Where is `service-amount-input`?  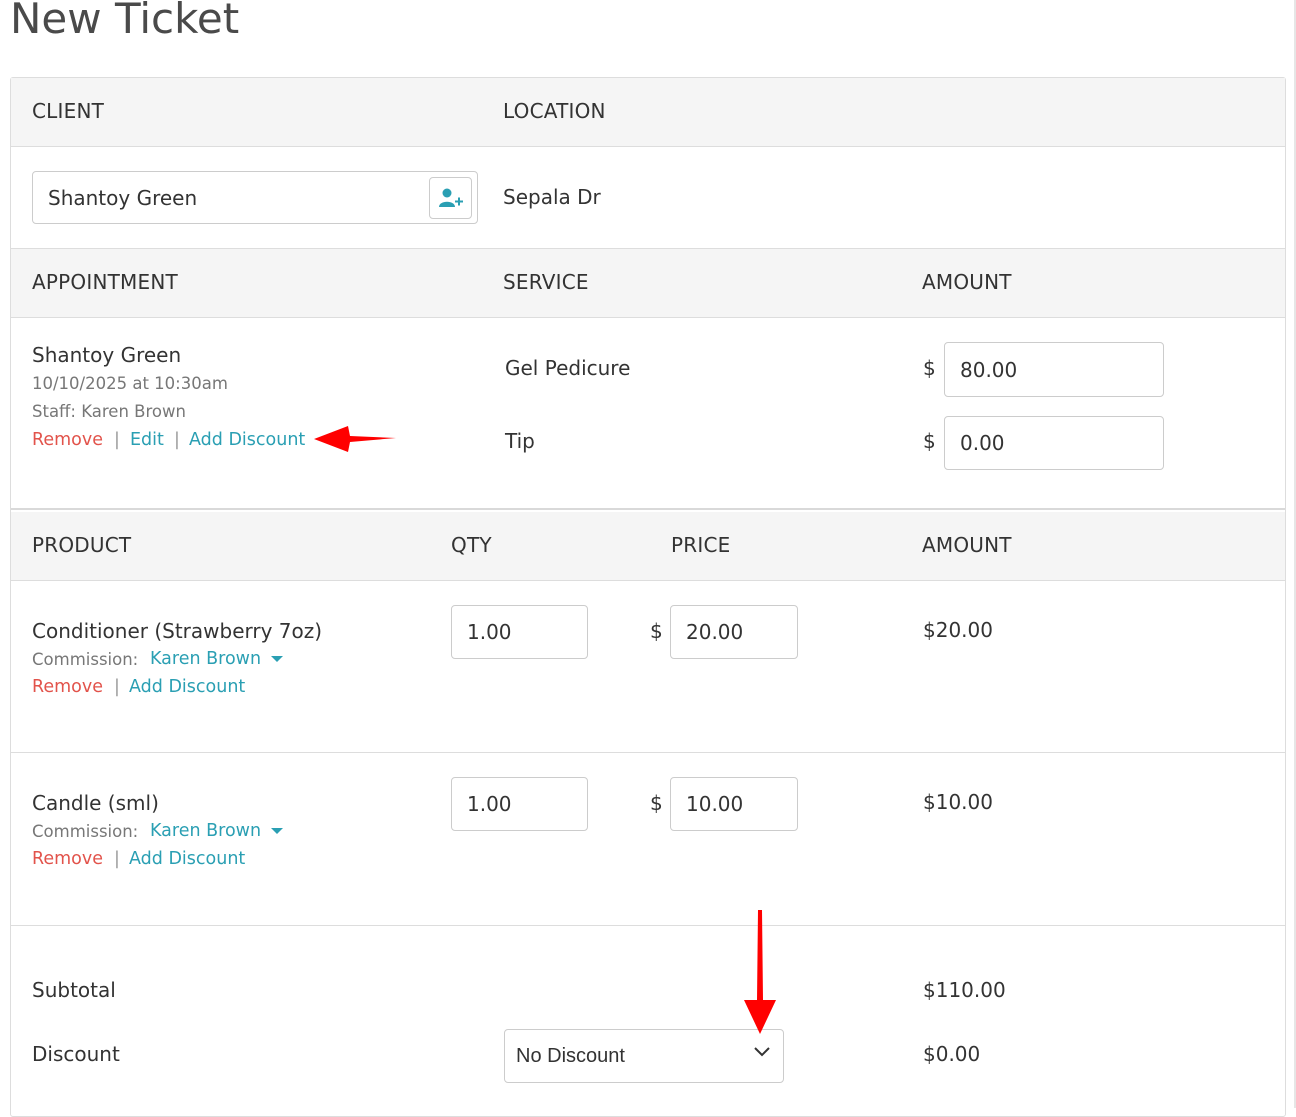
service-amount-input is located at coordinates (1054, 369).